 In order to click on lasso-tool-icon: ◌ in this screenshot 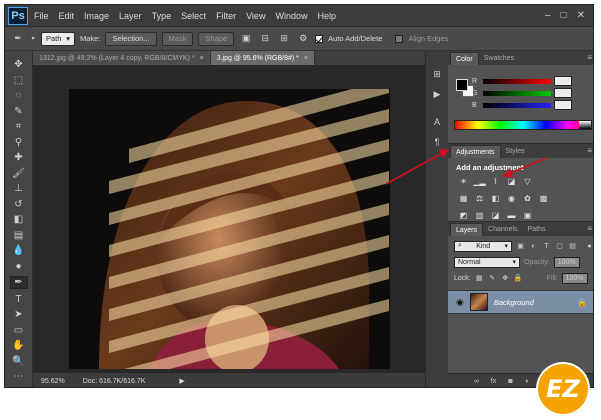, I will do `click(19, 95)`.